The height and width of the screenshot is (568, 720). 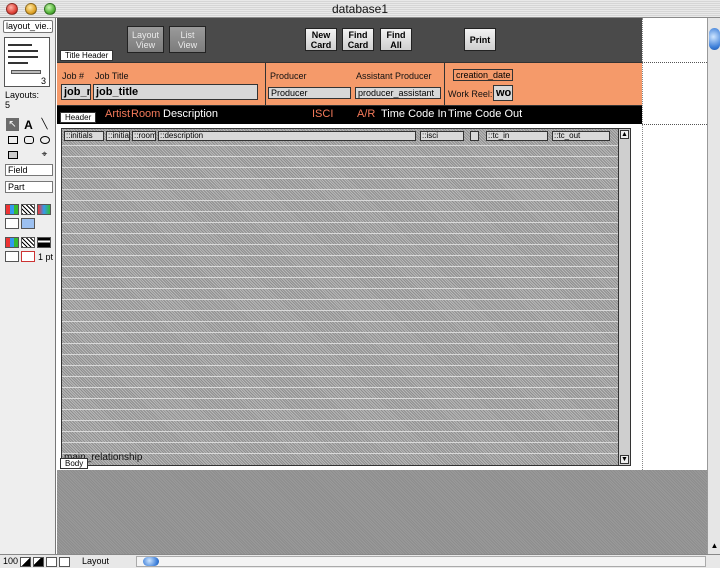 I want to click on oval-tool-icon, so click(x=44, y=139).